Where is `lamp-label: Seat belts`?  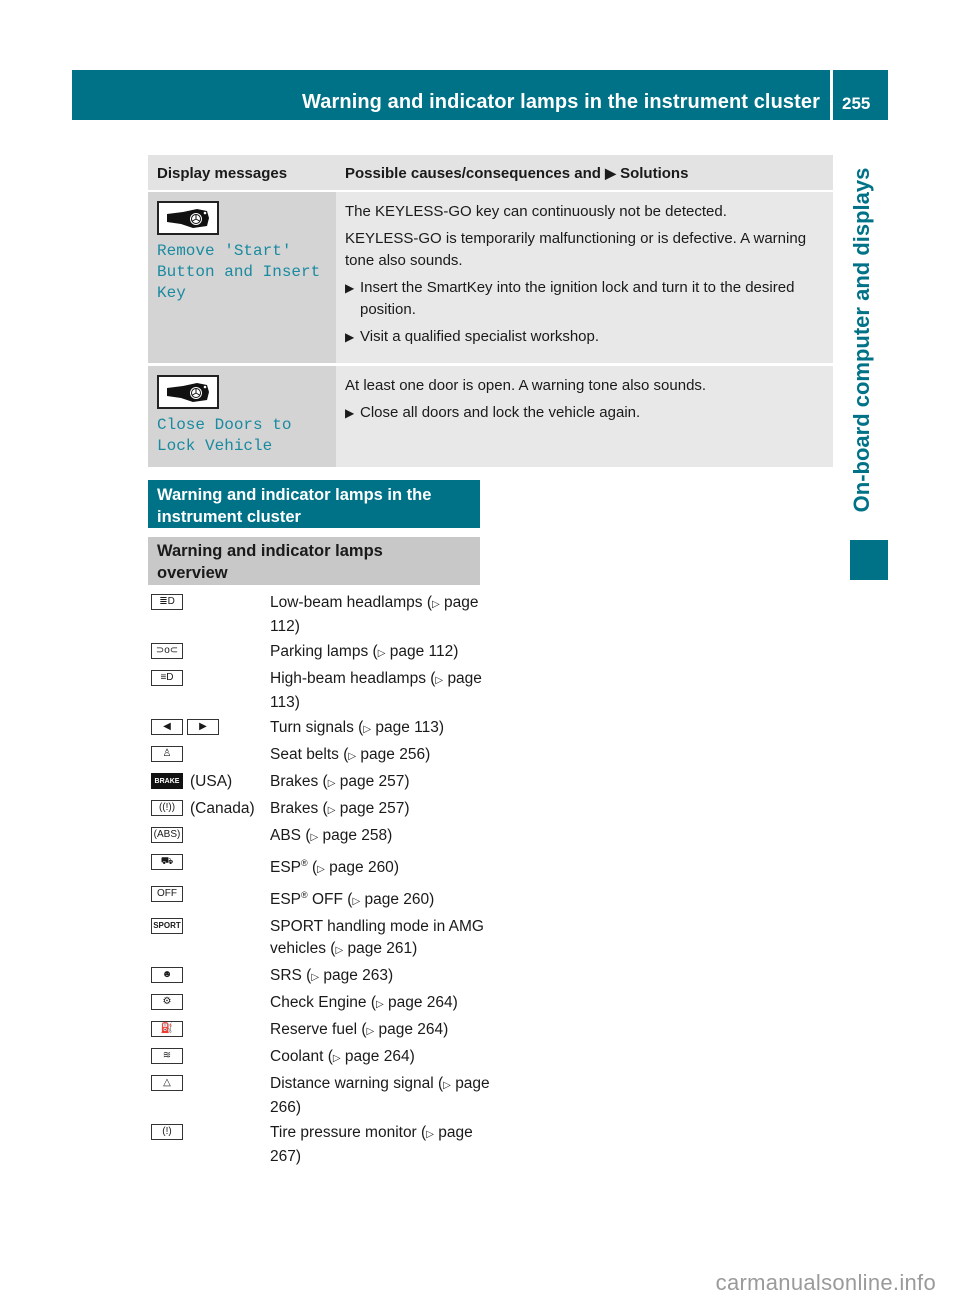
lamp-label: Seat belts is located at coordinates (304, 754).